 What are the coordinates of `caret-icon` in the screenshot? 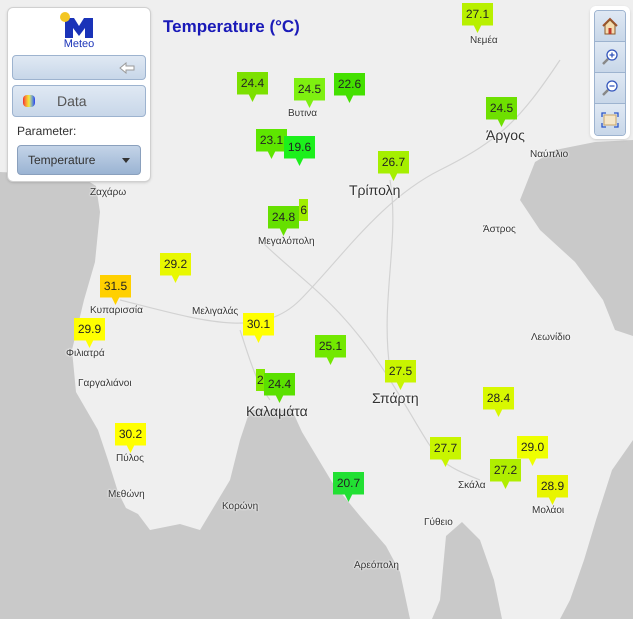 It's located at (126, 160).